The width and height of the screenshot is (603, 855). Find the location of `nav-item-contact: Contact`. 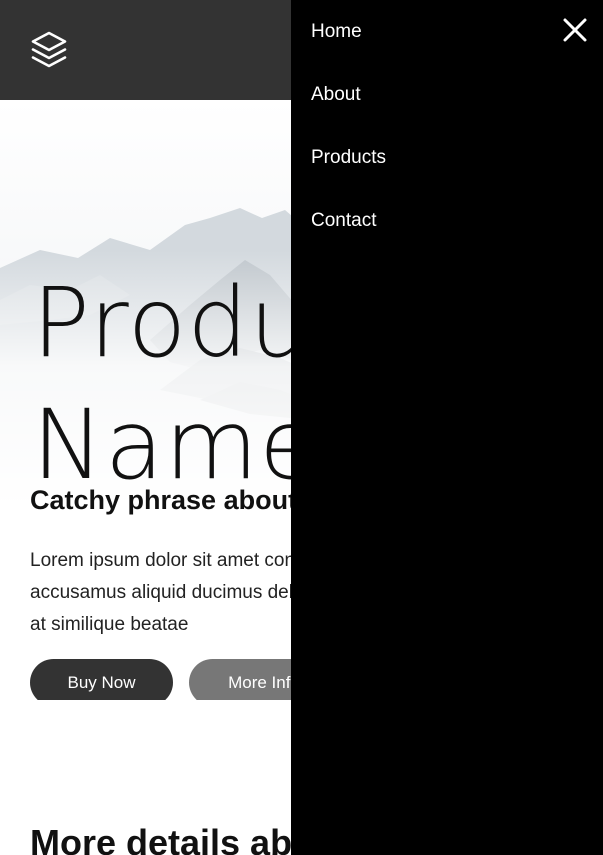

nav-item-contact: Contact is located at coordinates (343, 221).